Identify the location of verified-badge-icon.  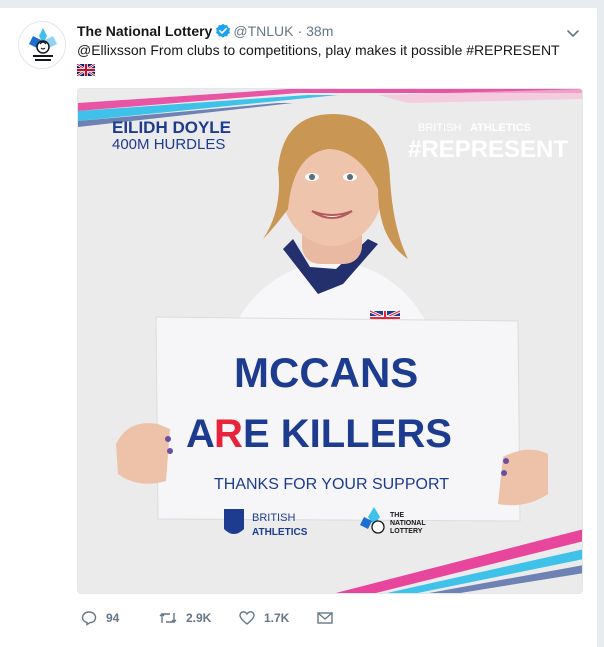
(223, 33).